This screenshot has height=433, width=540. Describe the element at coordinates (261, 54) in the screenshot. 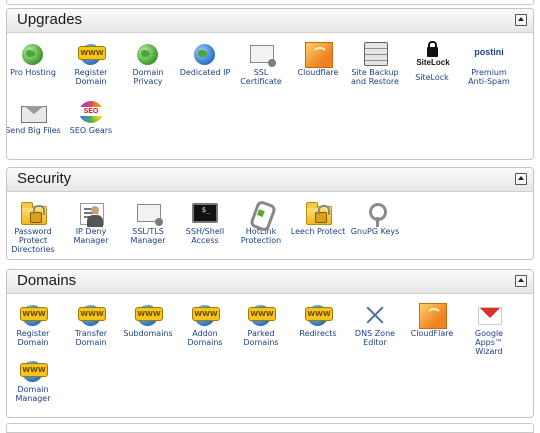

I see `certificate-icon` at that location.